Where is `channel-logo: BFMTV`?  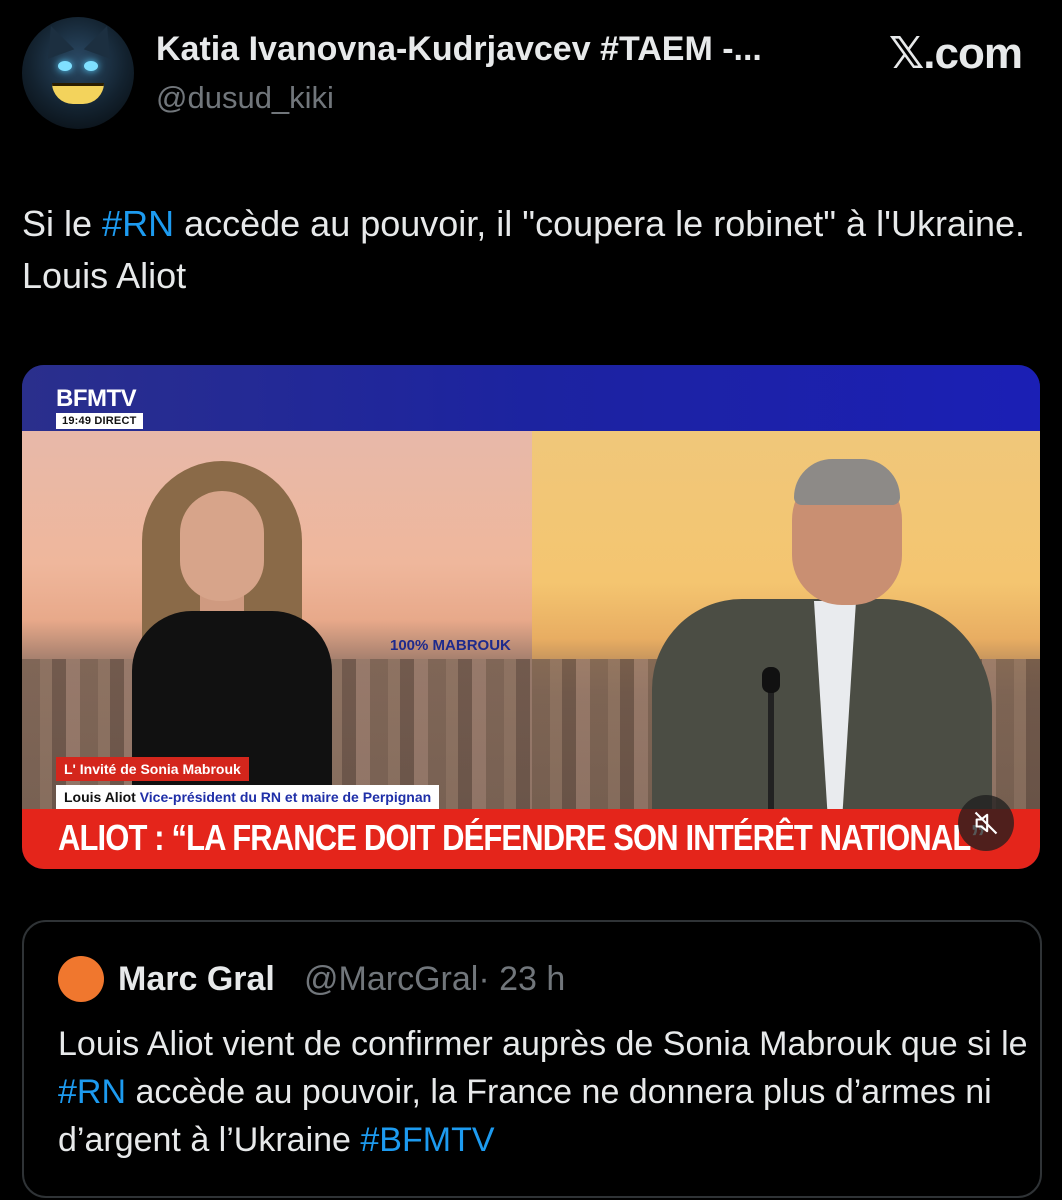 channel-logo: BFMTV is located at coordinates (96, 398).